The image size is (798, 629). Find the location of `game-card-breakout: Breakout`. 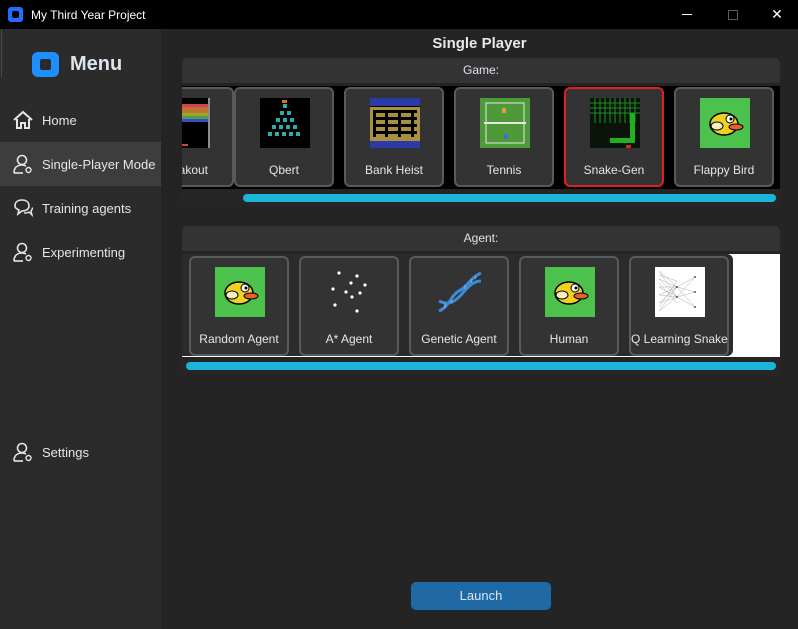

game-card-breakout: Breakout is located at coordinates (208, 137).